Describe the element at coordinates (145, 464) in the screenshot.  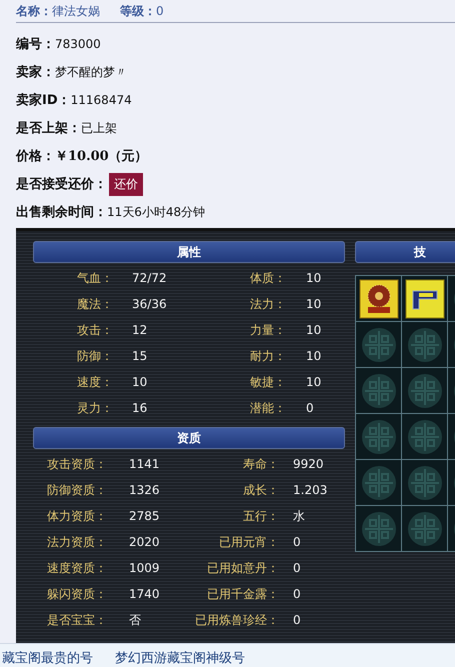
I see `stat-value: 1141` at that location.